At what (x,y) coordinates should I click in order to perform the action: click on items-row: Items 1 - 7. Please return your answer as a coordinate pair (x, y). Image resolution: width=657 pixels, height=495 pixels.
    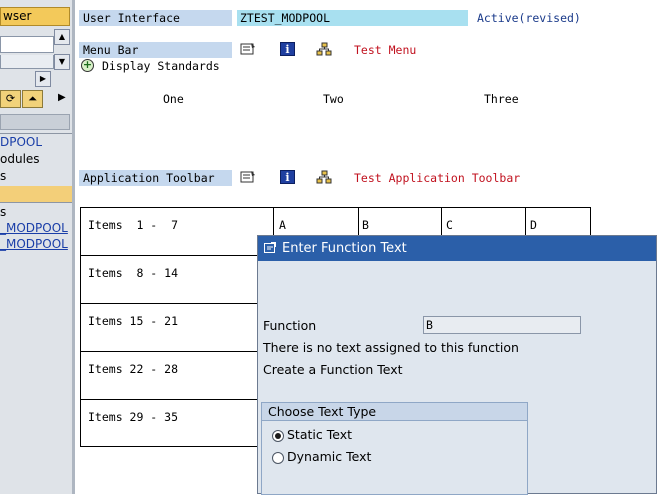
    Looking at the image, I should click on (177, 232).